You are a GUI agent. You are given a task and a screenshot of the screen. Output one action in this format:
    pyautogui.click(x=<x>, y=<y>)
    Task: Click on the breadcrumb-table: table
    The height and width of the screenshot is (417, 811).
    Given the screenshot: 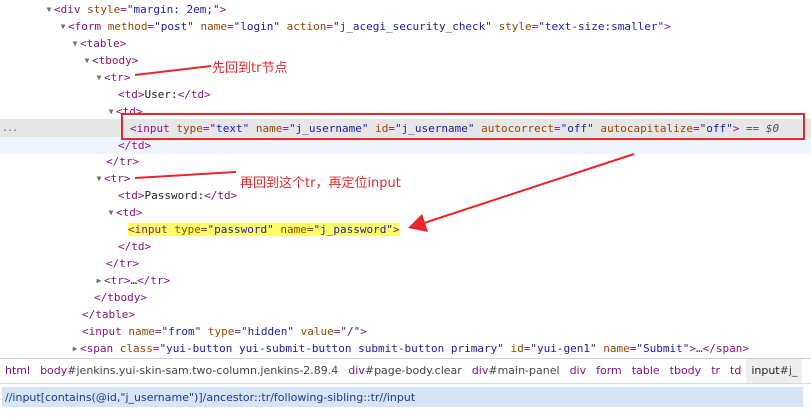 What is the action you would take?
    pyautogui.click(x=646, y=371)
    